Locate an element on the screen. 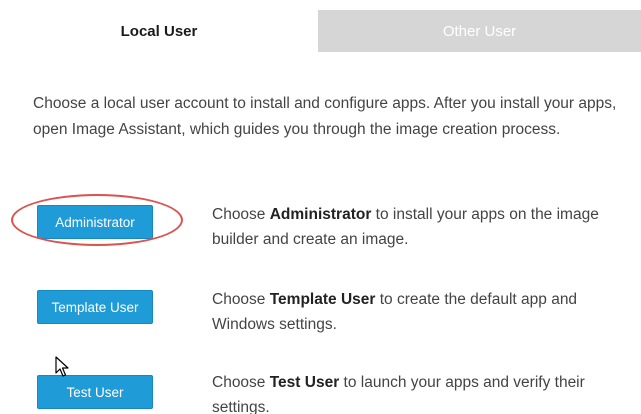 The width and height of the screenshot is (641, 414). tab-other-user: Other User is located at coordinates (479, 31).